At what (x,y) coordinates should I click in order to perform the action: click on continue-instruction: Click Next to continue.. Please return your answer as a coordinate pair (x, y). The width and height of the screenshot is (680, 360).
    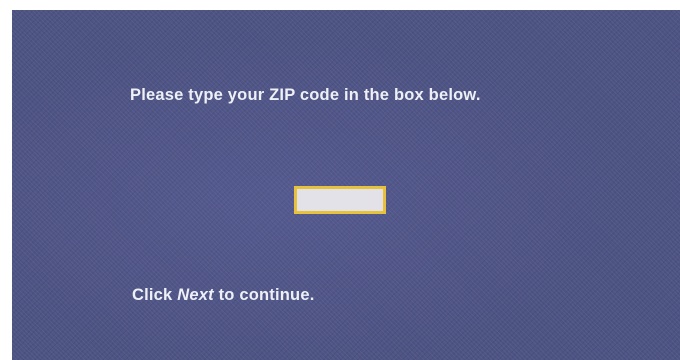
    Looking at the image, I should click on (223, 295).